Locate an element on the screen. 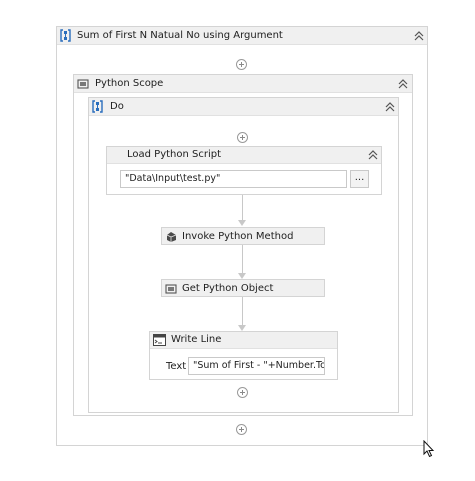 This screenshot has width=475, height=481. python-object-icon is located at coordinates (171, 289).